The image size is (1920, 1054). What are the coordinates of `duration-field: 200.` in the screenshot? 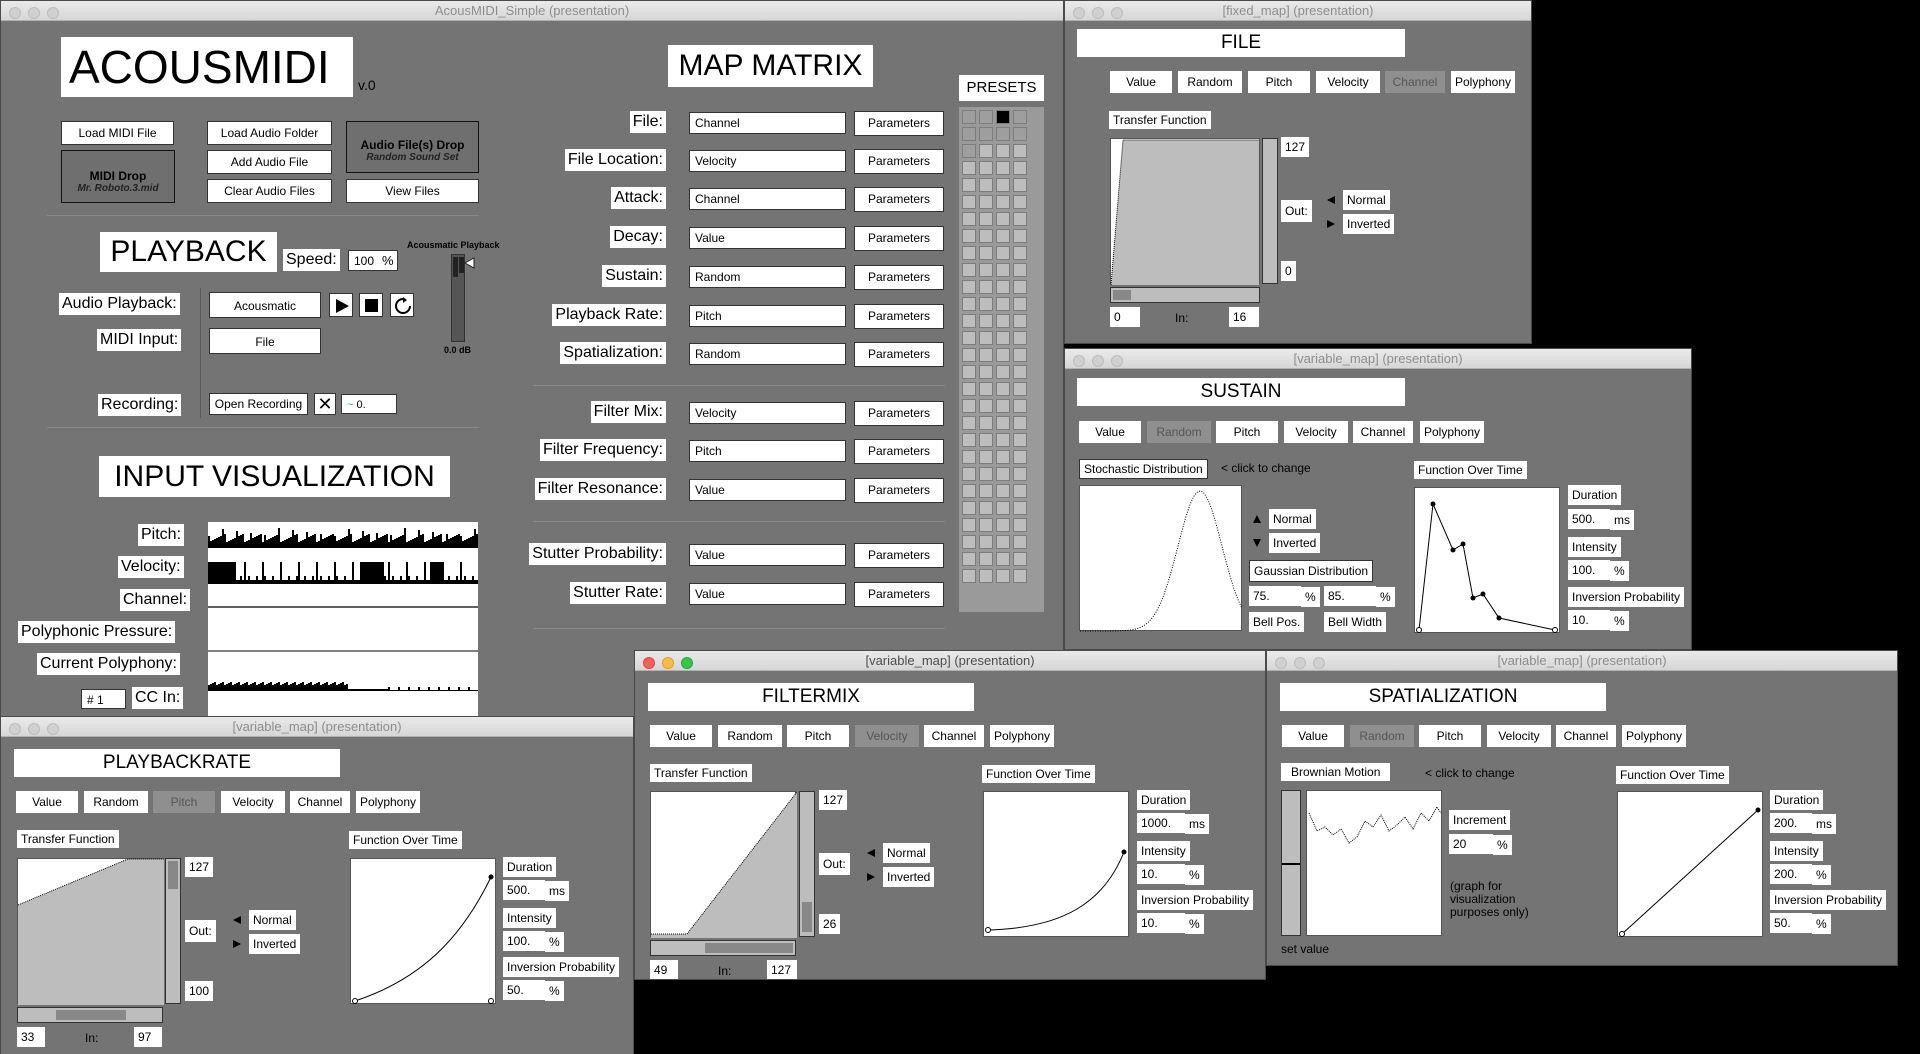 It's located at (1791, 823).